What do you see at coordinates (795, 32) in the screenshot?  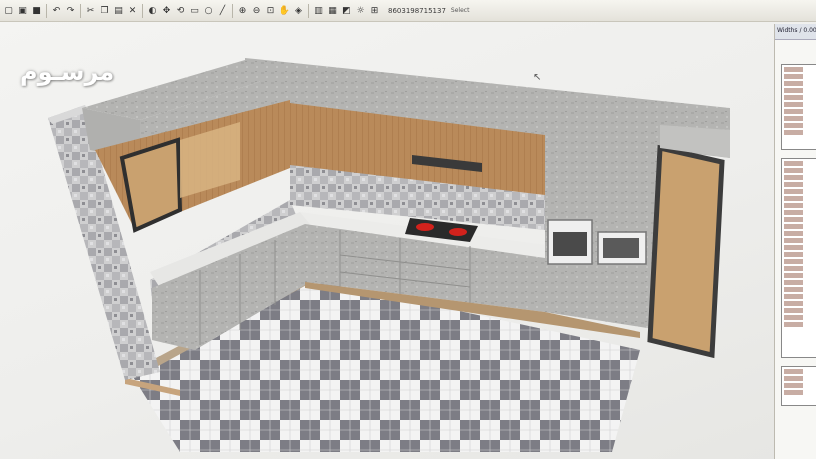 I see `panel-header: Widths / 0.000` at bounding box center [795, 32].